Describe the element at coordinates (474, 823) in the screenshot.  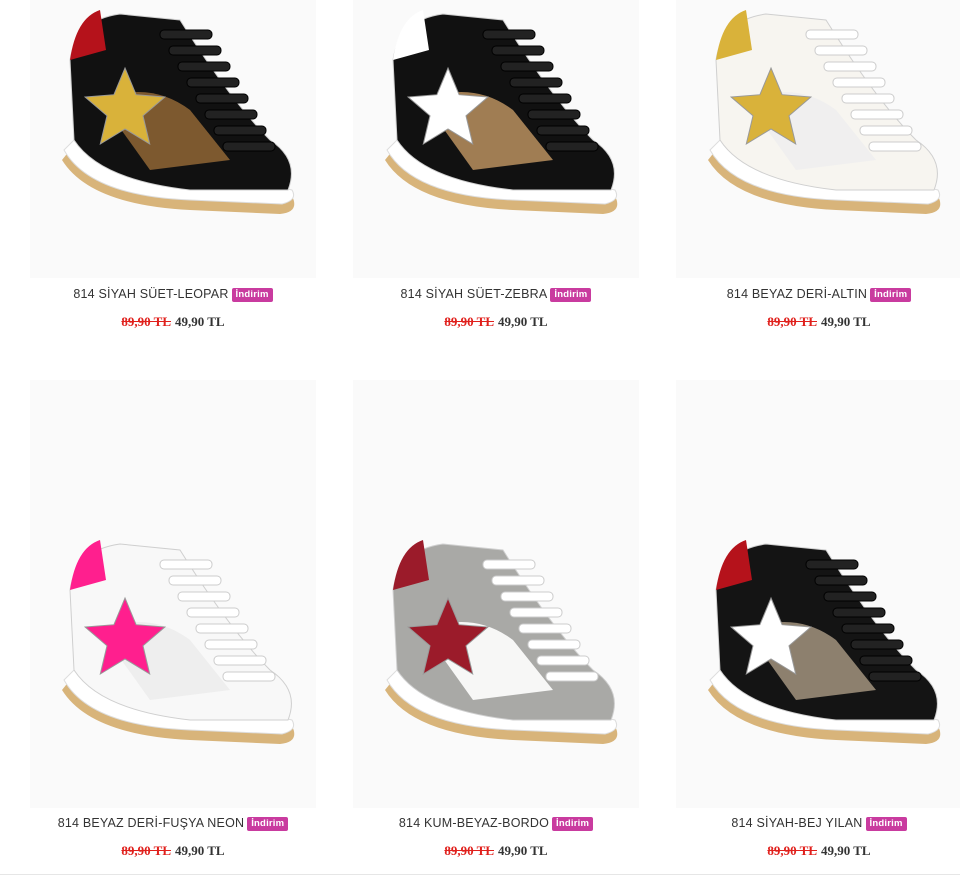
I see `product-name: 814 KUM-BEYAZ-BORDO` at that location.